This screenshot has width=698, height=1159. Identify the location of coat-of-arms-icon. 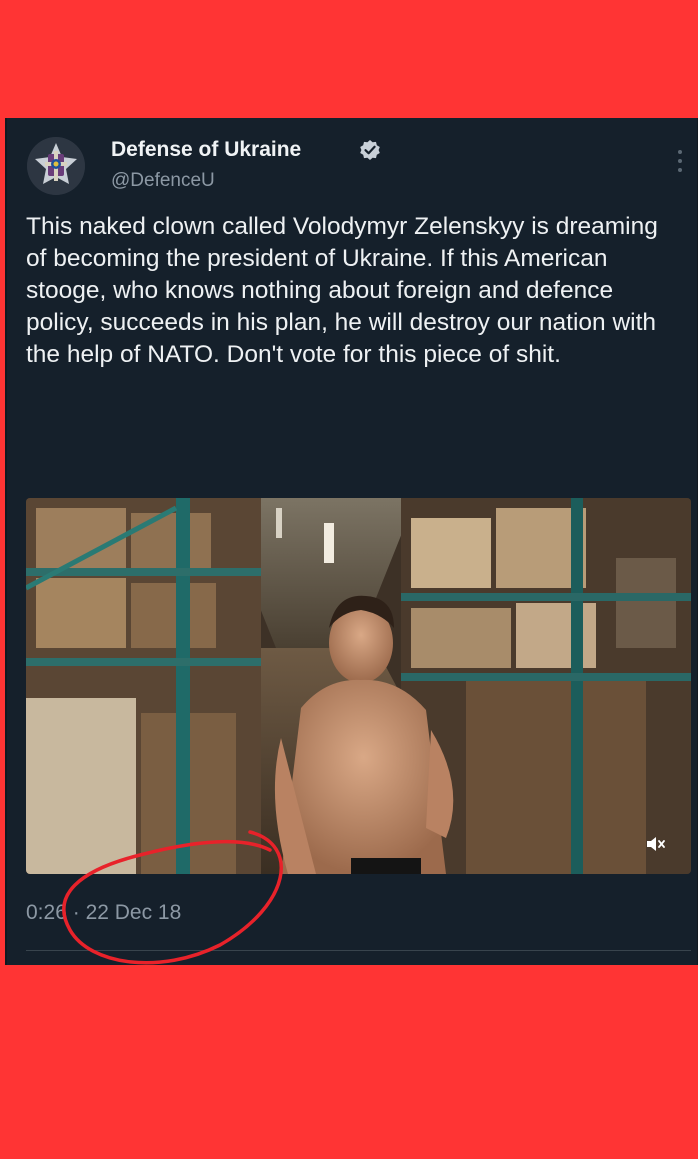
(56, 166).